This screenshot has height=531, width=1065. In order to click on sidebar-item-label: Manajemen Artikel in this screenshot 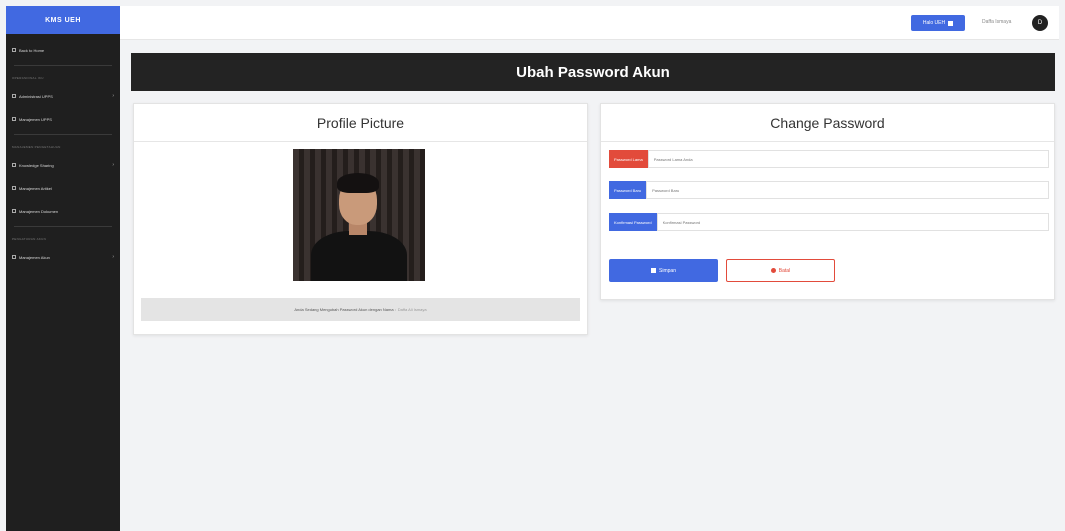, I will do `click(35, 188)`.